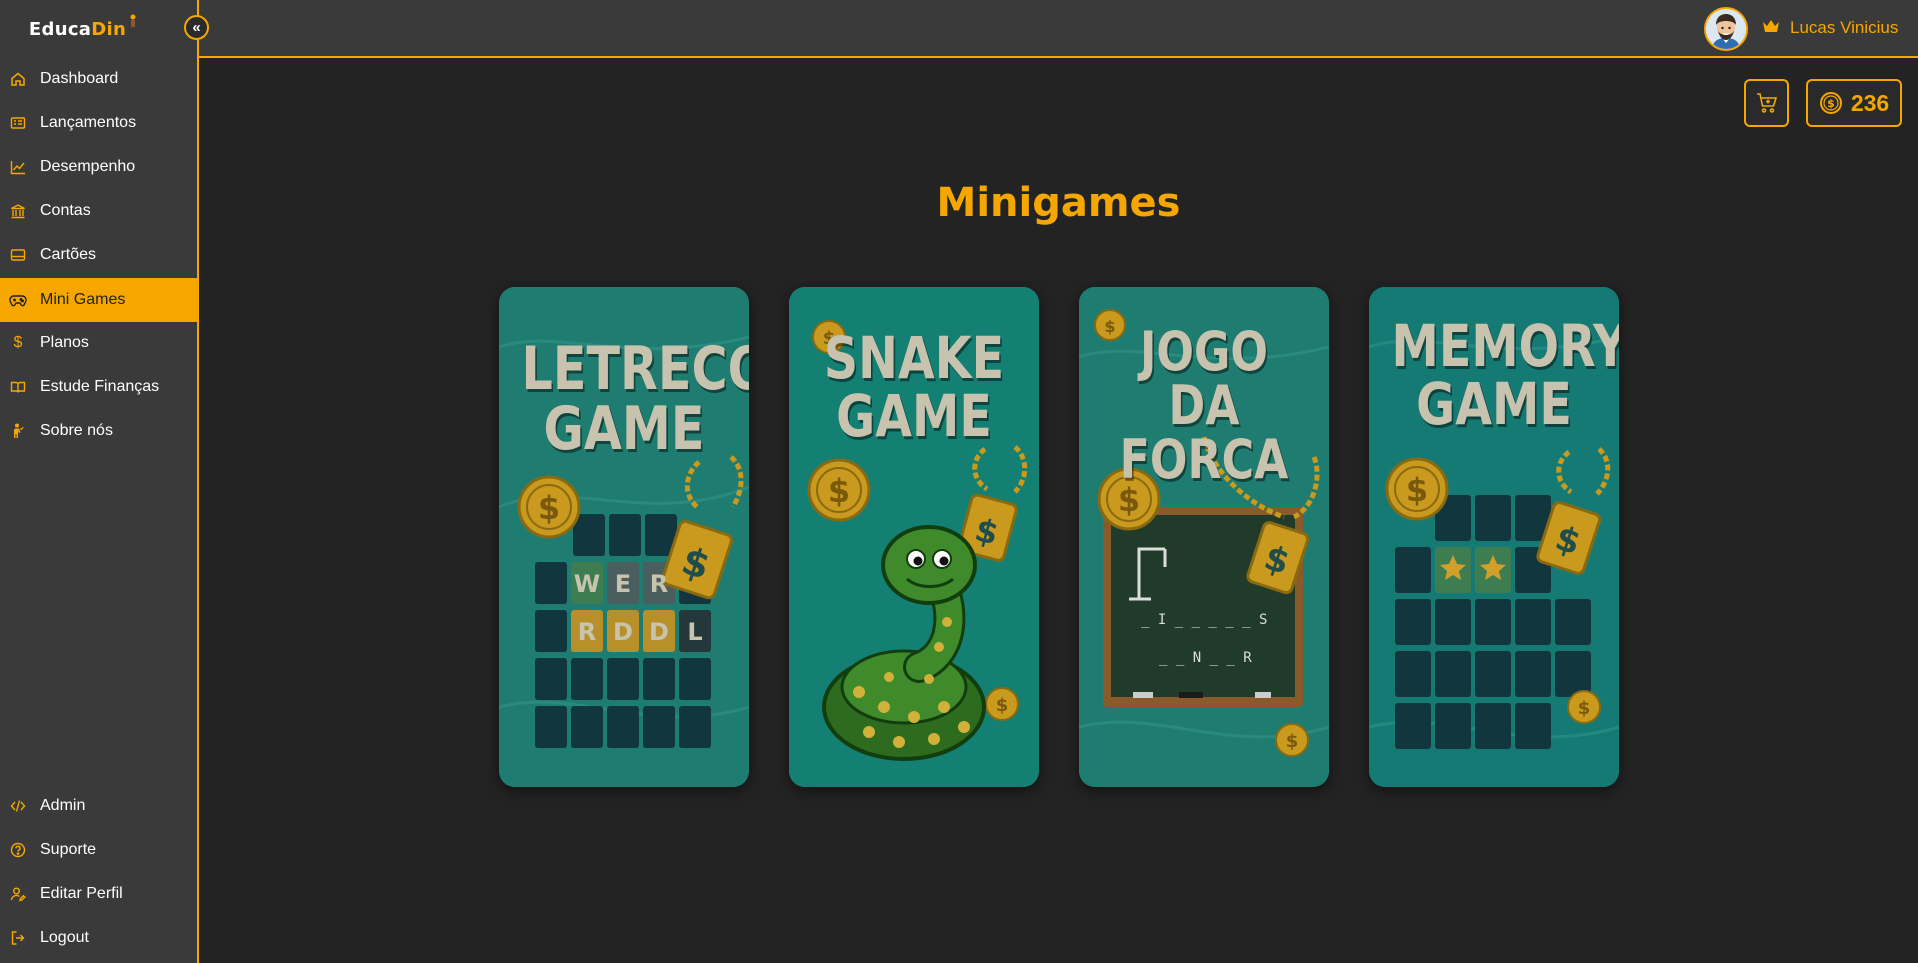  What do you see at coordinates (64, 342) in the screenshot?
I see `sidebar-item-label: Planos` at bounding box center [64, 342].